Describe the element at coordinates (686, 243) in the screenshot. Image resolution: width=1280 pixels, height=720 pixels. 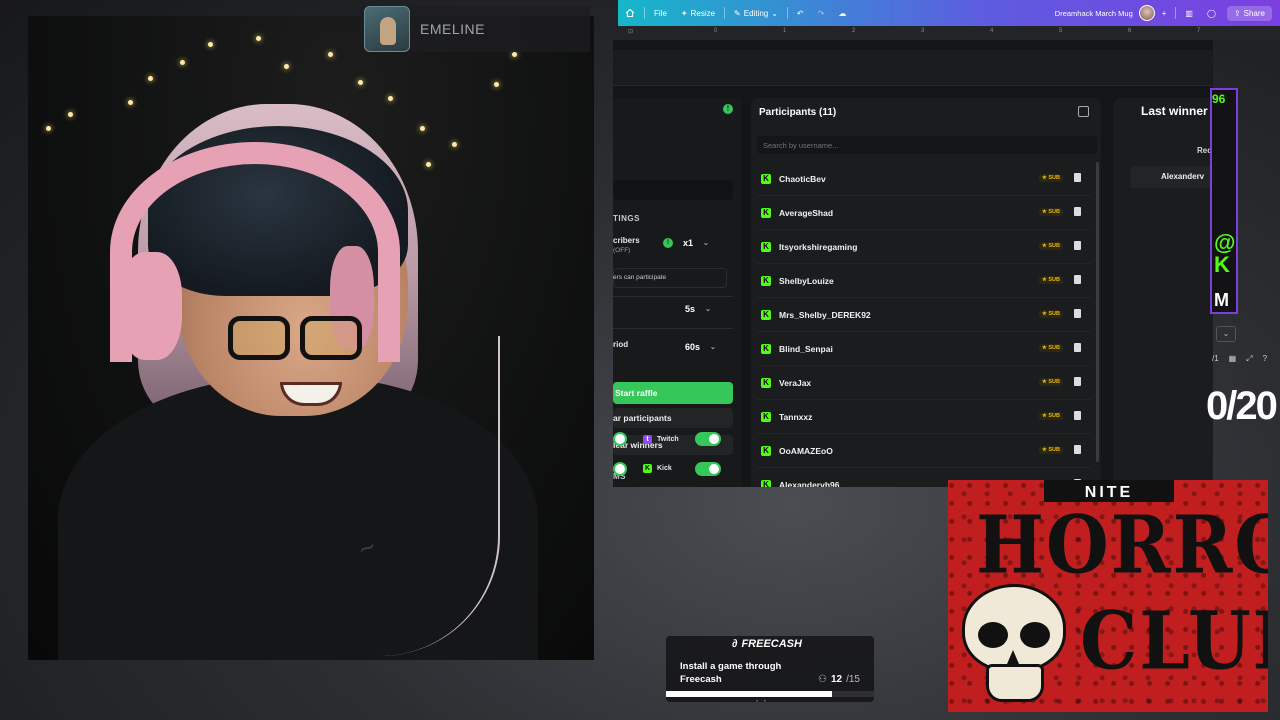
I see `multiplier-select: ! x1 ⌄` at that location.